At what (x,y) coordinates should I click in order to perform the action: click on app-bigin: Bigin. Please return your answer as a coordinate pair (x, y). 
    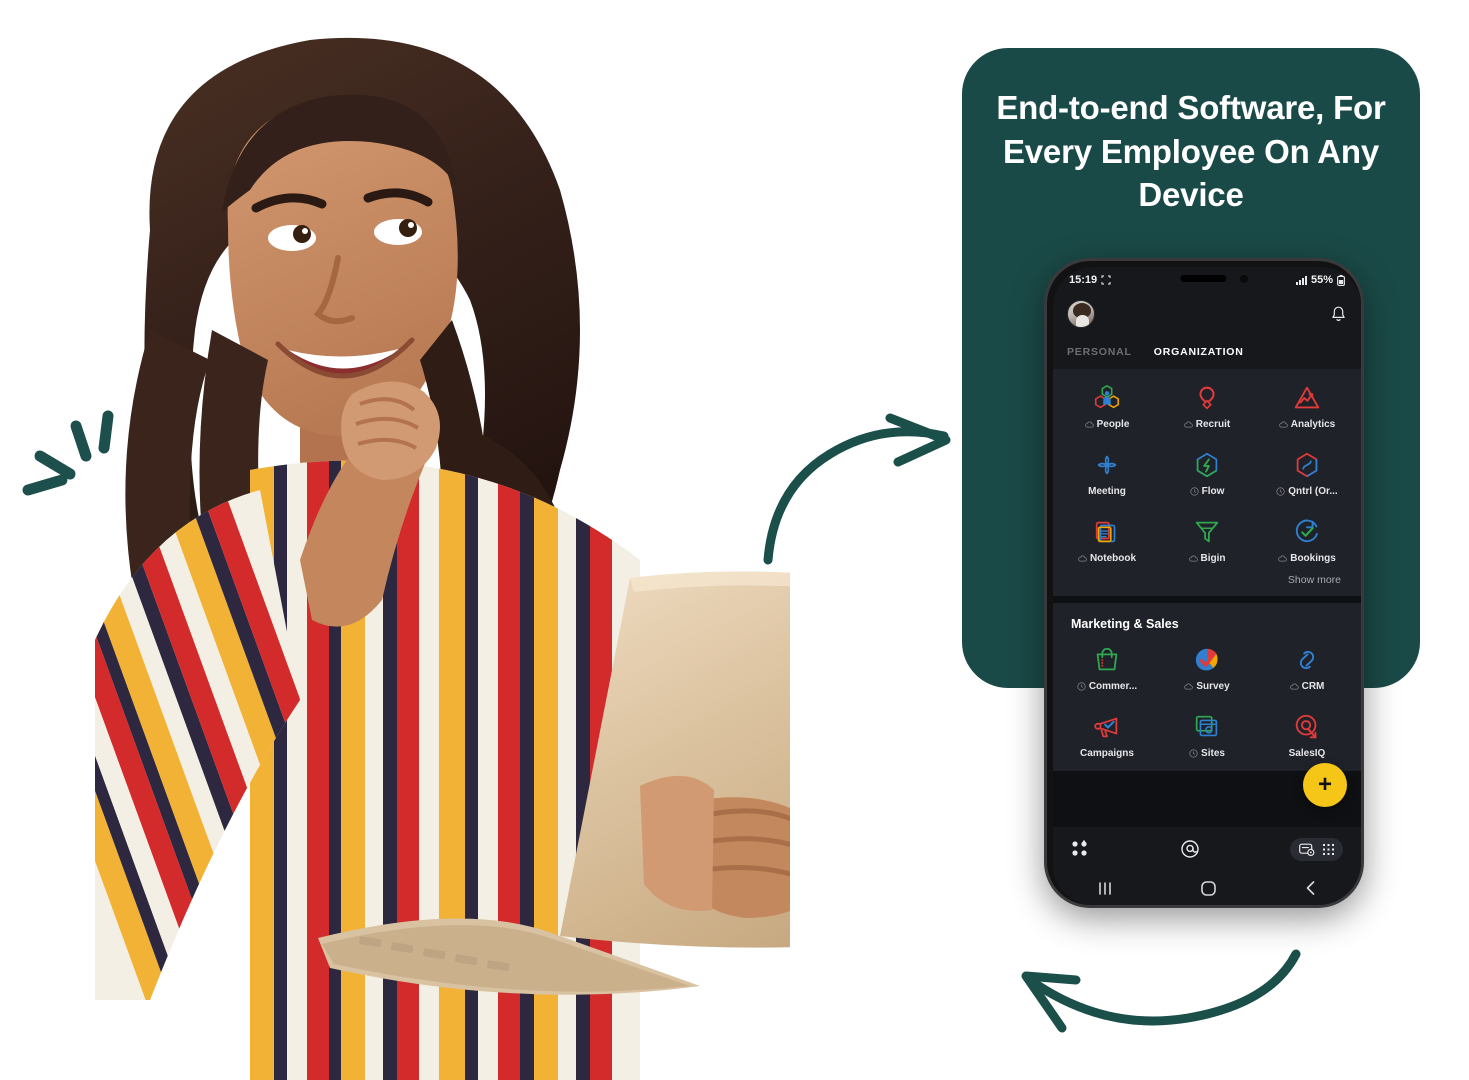
    Looking at the image, I should click on (1207, 540).